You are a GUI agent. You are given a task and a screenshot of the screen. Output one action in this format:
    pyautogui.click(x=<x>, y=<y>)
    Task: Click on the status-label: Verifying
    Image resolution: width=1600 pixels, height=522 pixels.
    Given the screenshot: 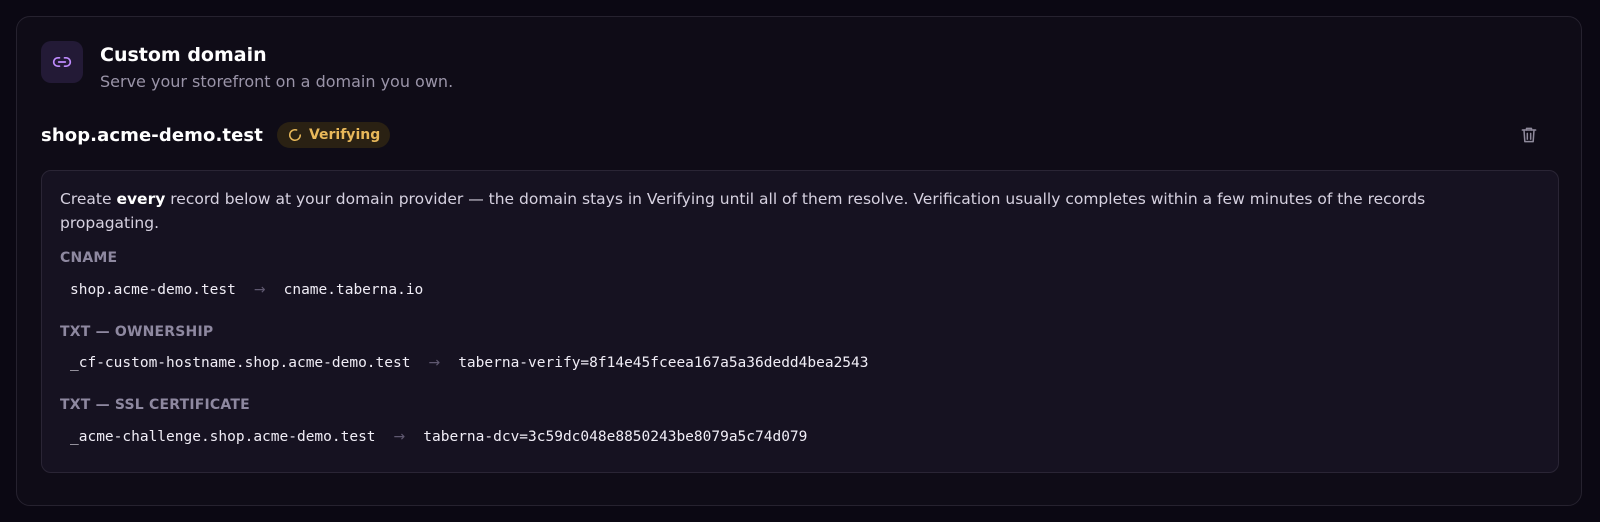 What is the action you would take?
    pyautogui.click(x=344, y=135)
    